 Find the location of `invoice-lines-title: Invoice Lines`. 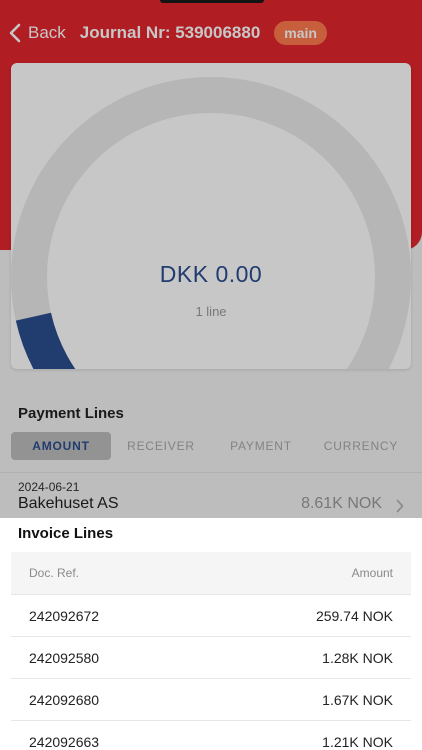

invoice-lines-title: Invoice Lines is located at coordinates (66, 533).